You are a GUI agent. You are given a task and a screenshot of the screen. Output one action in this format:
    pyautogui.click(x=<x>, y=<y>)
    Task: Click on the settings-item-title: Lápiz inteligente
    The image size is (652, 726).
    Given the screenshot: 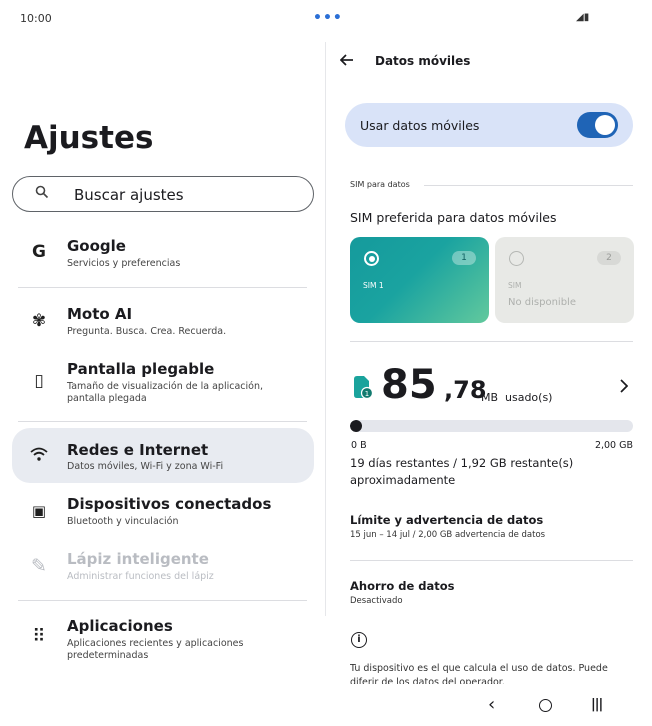 What is the action you would take?
    pyautogui.click(x=138, y=559)
    